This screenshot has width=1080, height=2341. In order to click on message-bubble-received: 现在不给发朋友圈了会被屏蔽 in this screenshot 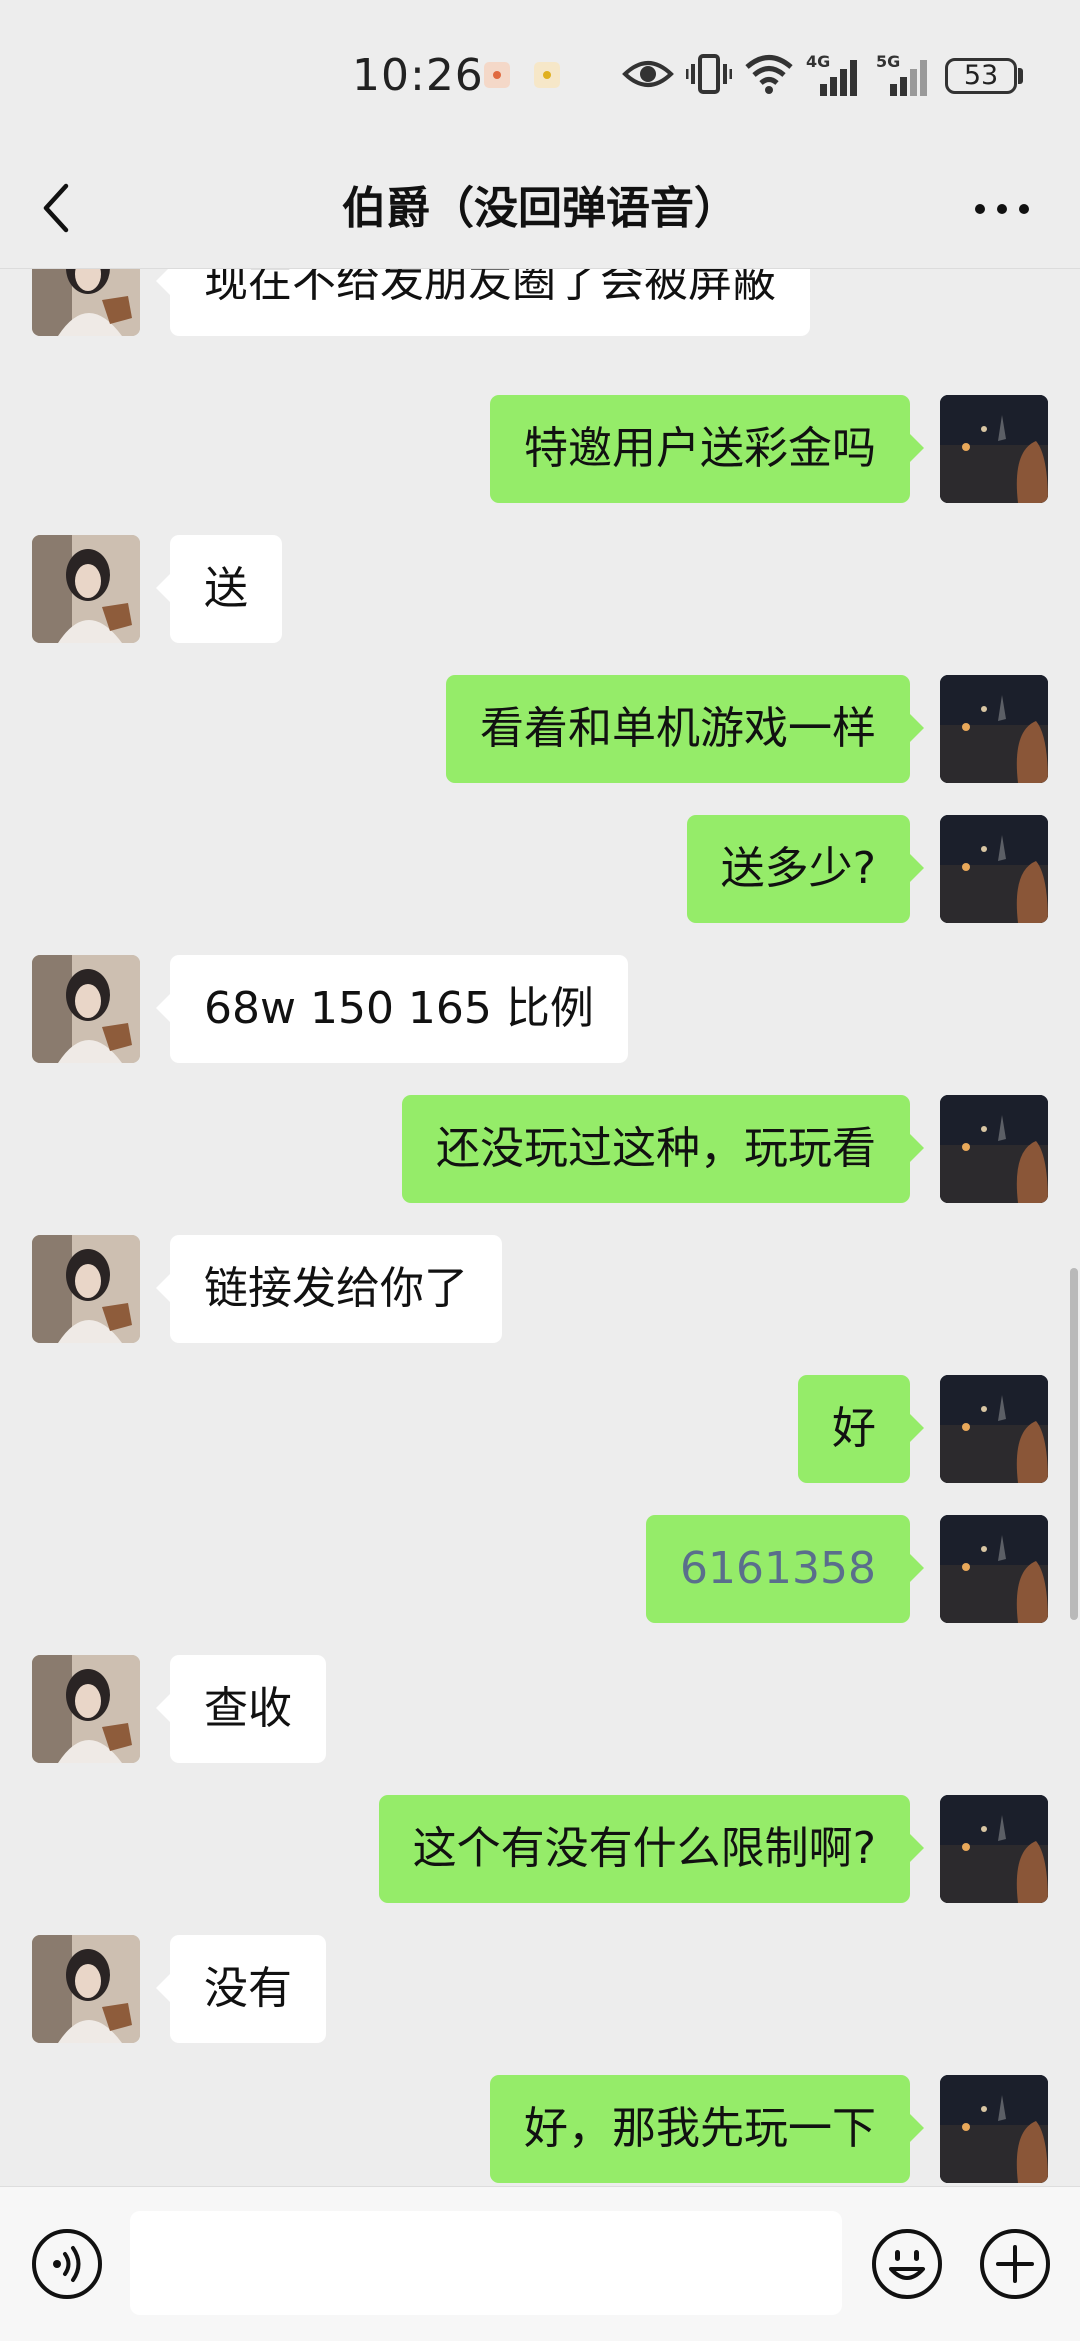, I will do `click(483, 302)`.